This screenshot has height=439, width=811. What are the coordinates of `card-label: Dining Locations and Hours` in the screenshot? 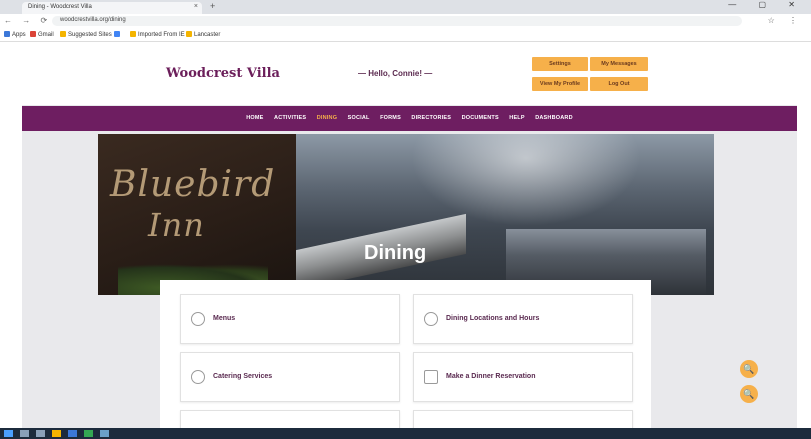 It's located at (493, 318).